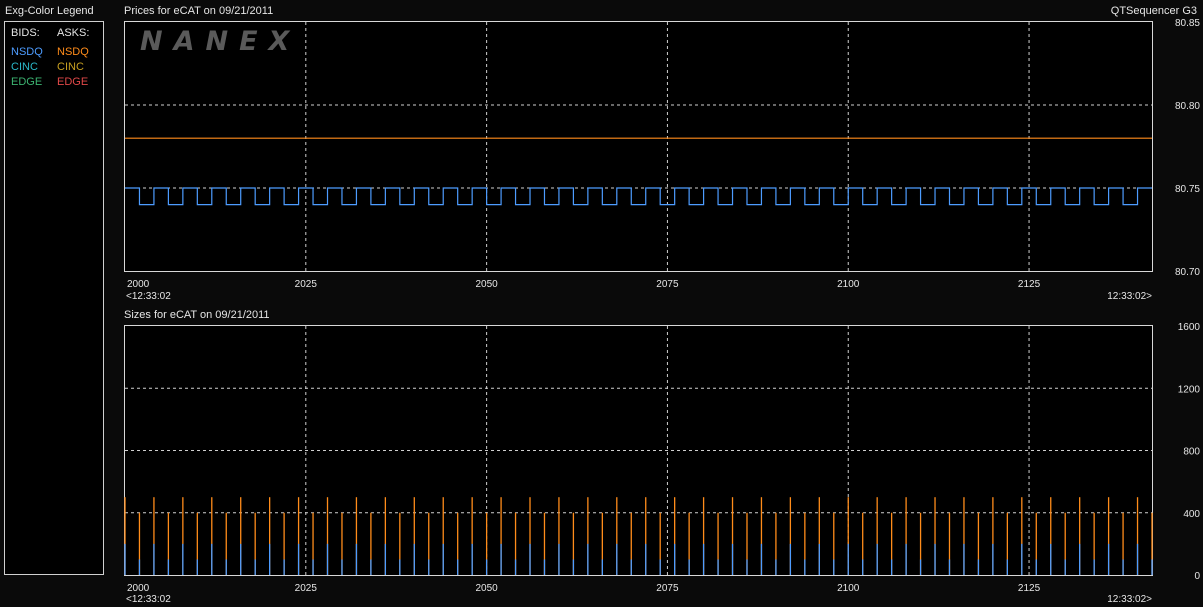 The image size is (1203, 607). What do you see at coordinates (1129, 599) in the screenshot?
I see `size-x-end-label: 12:33:02>` at bounding box center [1129, 599].